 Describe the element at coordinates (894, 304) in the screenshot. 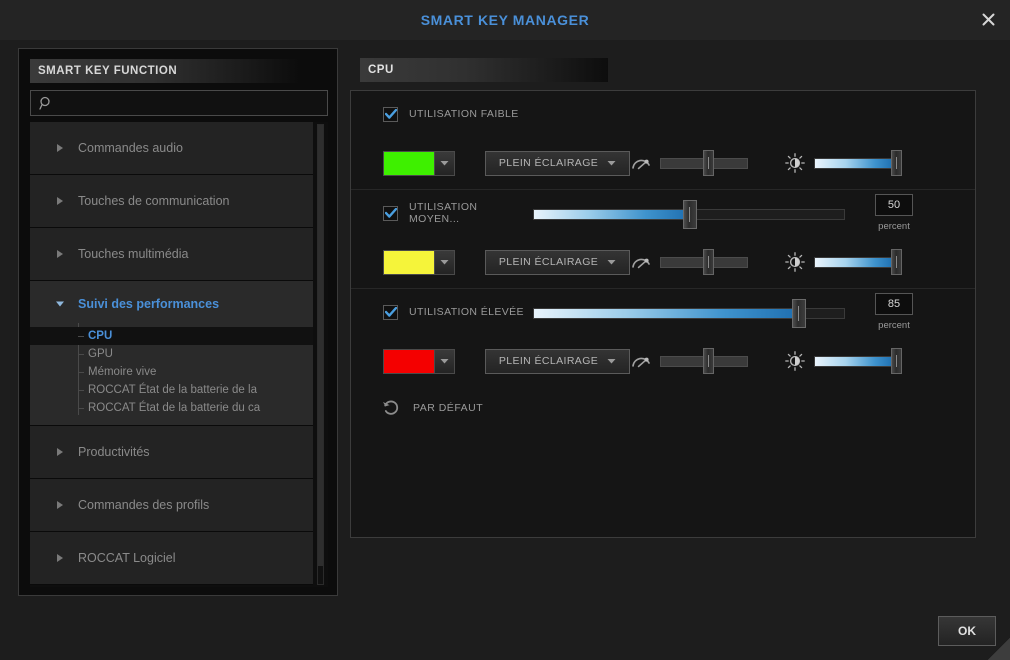

I see `usage-high-value: 85` at that location.